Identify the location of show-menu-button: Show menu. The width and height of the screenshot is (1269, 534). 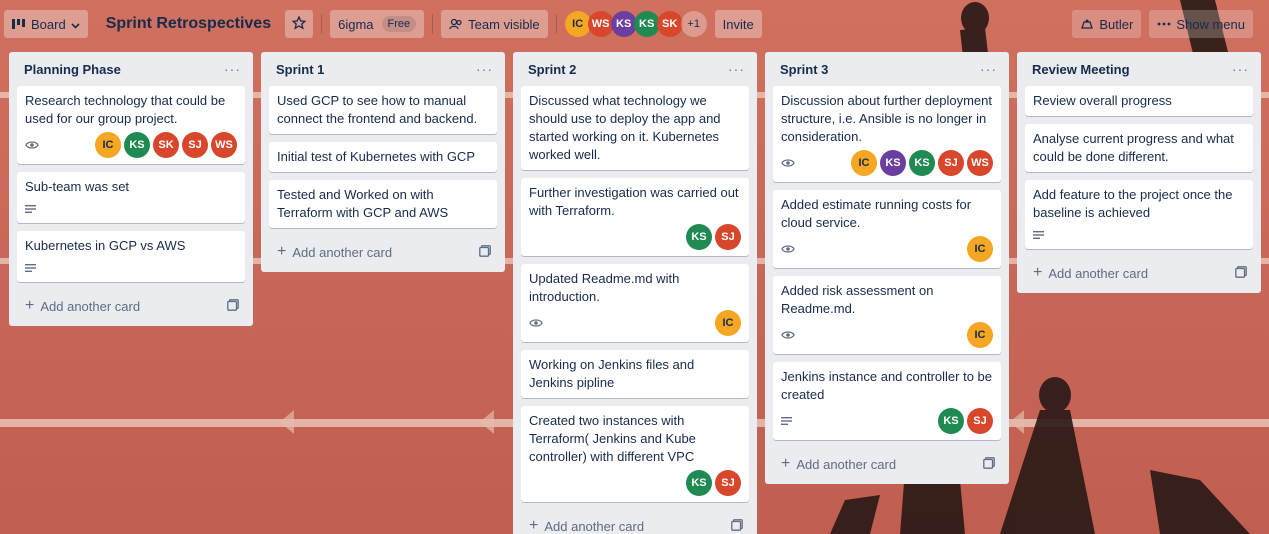
(1201, 24).